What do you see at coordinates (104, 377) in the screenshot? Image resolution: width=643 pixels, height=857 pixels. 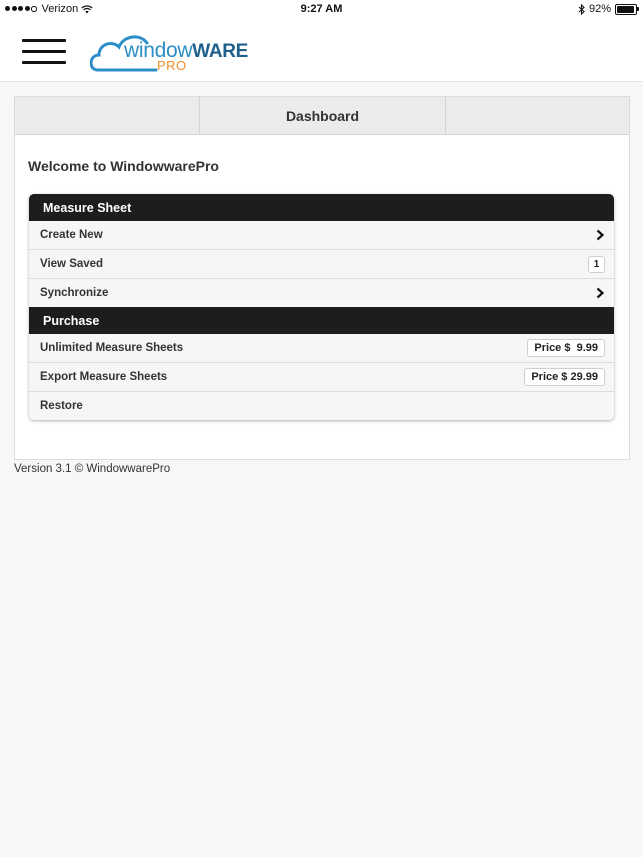 I see `export-label: Export Measure Sheets` at bounding box center [104, 377].